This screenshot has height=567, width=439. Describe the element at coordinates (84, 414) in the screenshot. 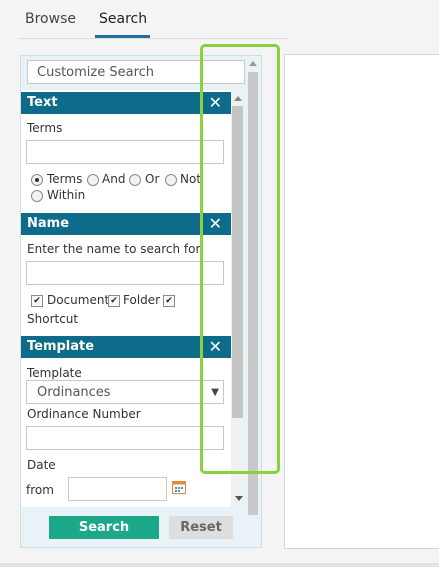

I see `ordinance-number-label: Ordinance Number` at that location.